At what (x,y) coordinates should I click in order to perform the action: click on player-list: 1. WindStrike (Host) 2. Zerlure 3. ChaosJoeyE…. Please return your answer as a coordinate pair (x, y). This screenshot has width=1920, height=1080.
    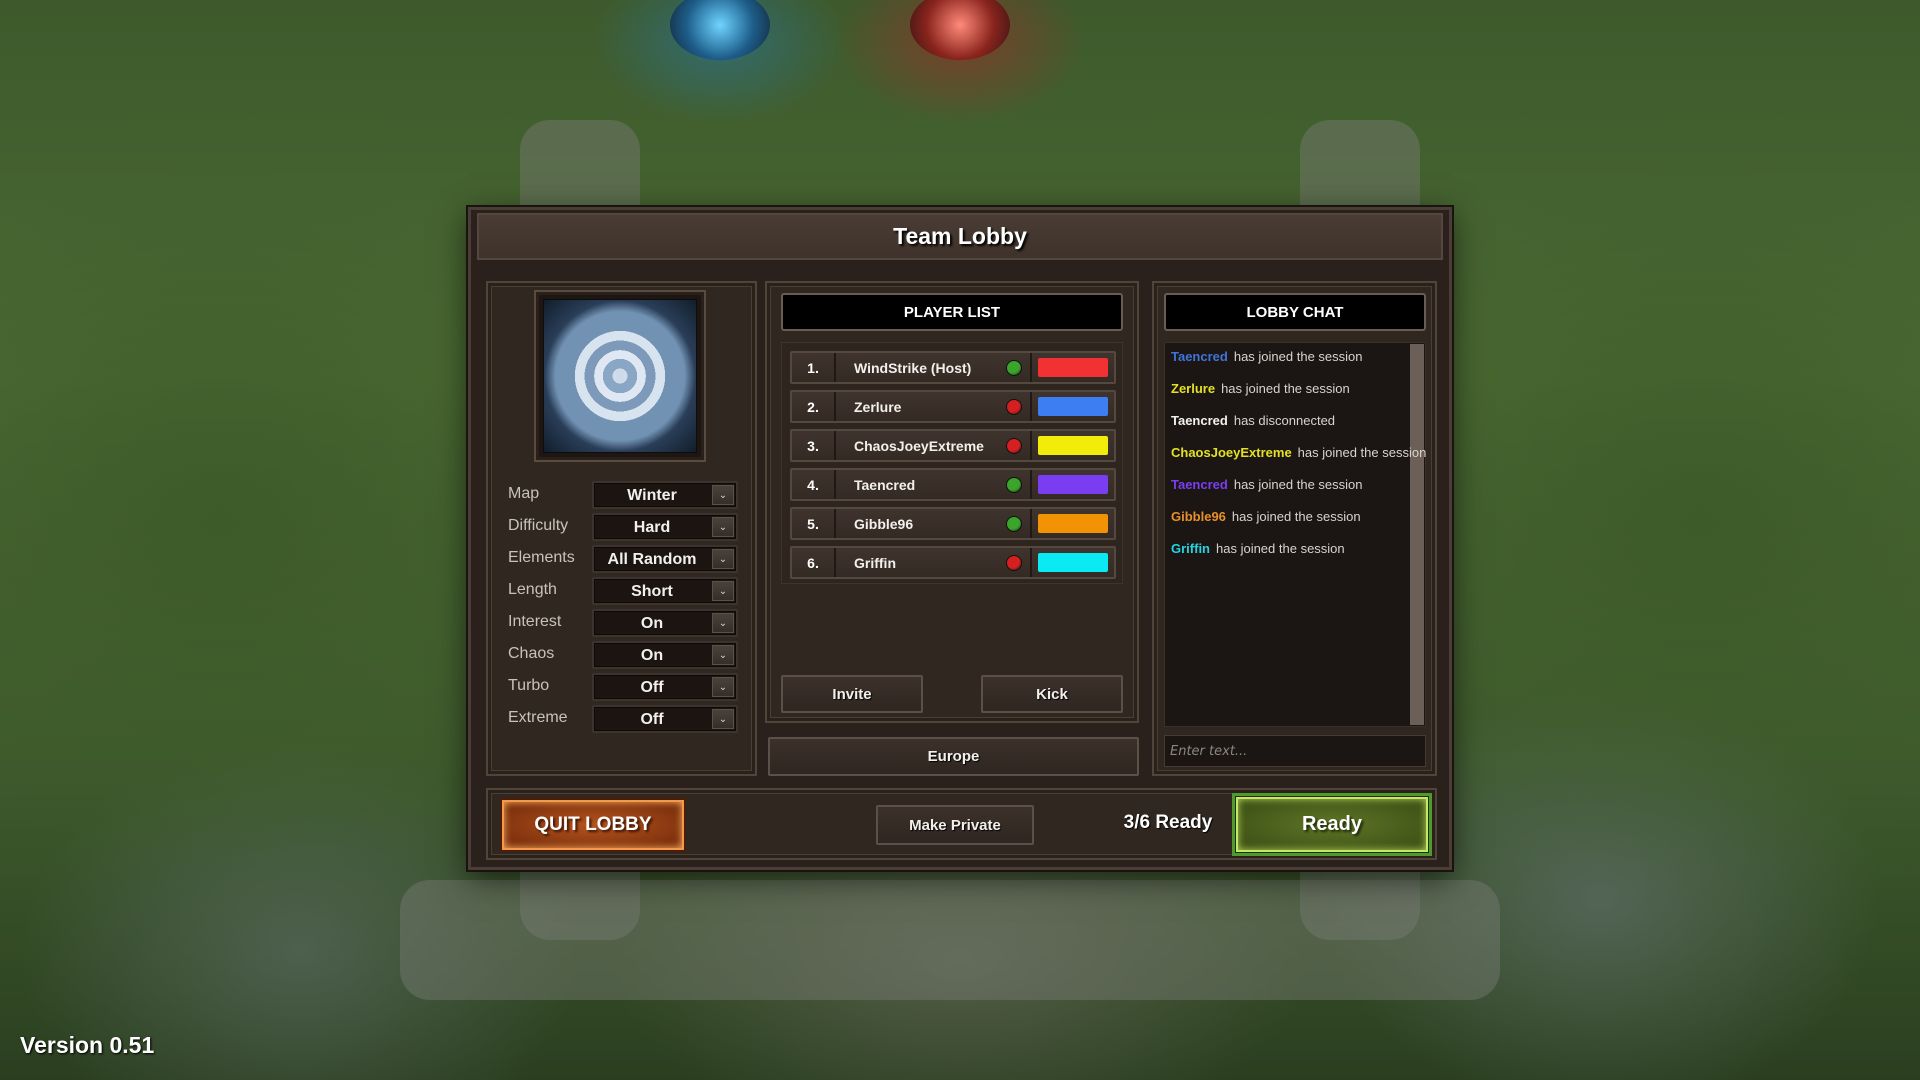
    Looking at the image, I should click on (952, 463).